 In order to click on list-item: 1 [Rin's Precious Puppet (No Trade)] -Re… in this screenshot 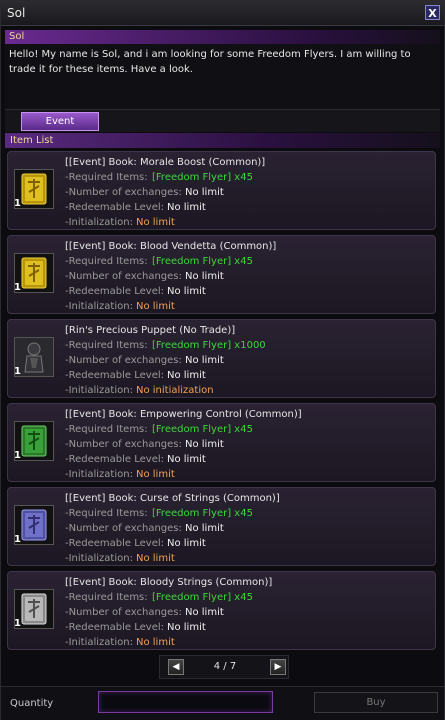, I will do `click(221, 358)`.